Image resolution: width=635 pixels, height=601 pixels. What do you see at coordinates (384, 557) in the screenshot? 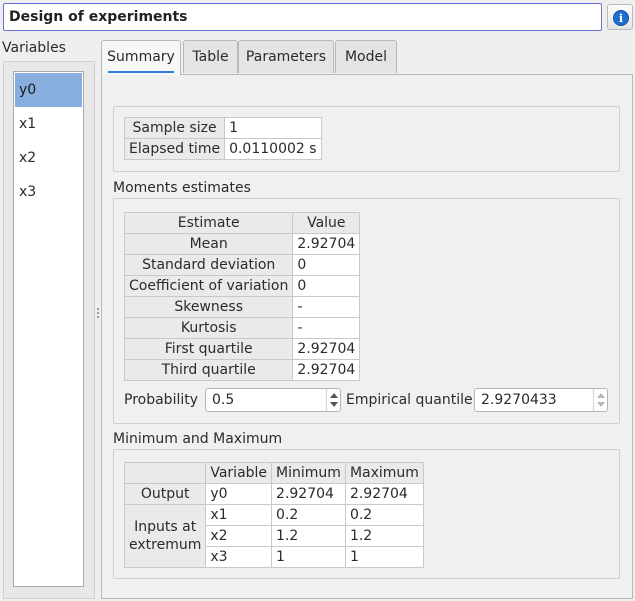
I see `maximum-cell: 1` at bounding box center [384, 557].